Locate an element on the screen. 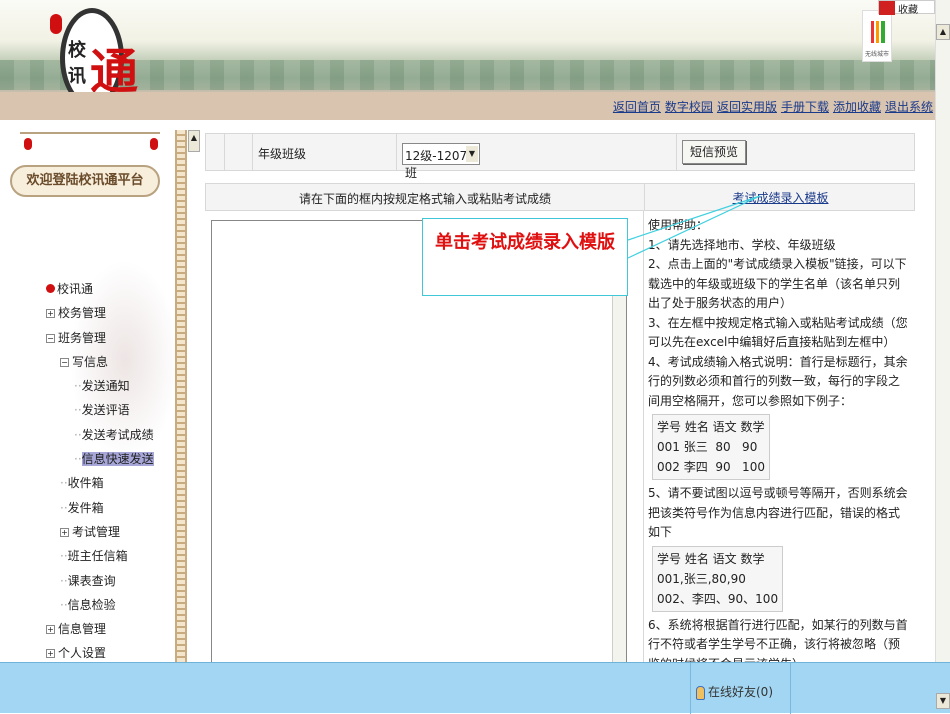  tree-info-mgmt: + 信息管理 is located at coordinates (100, 629).